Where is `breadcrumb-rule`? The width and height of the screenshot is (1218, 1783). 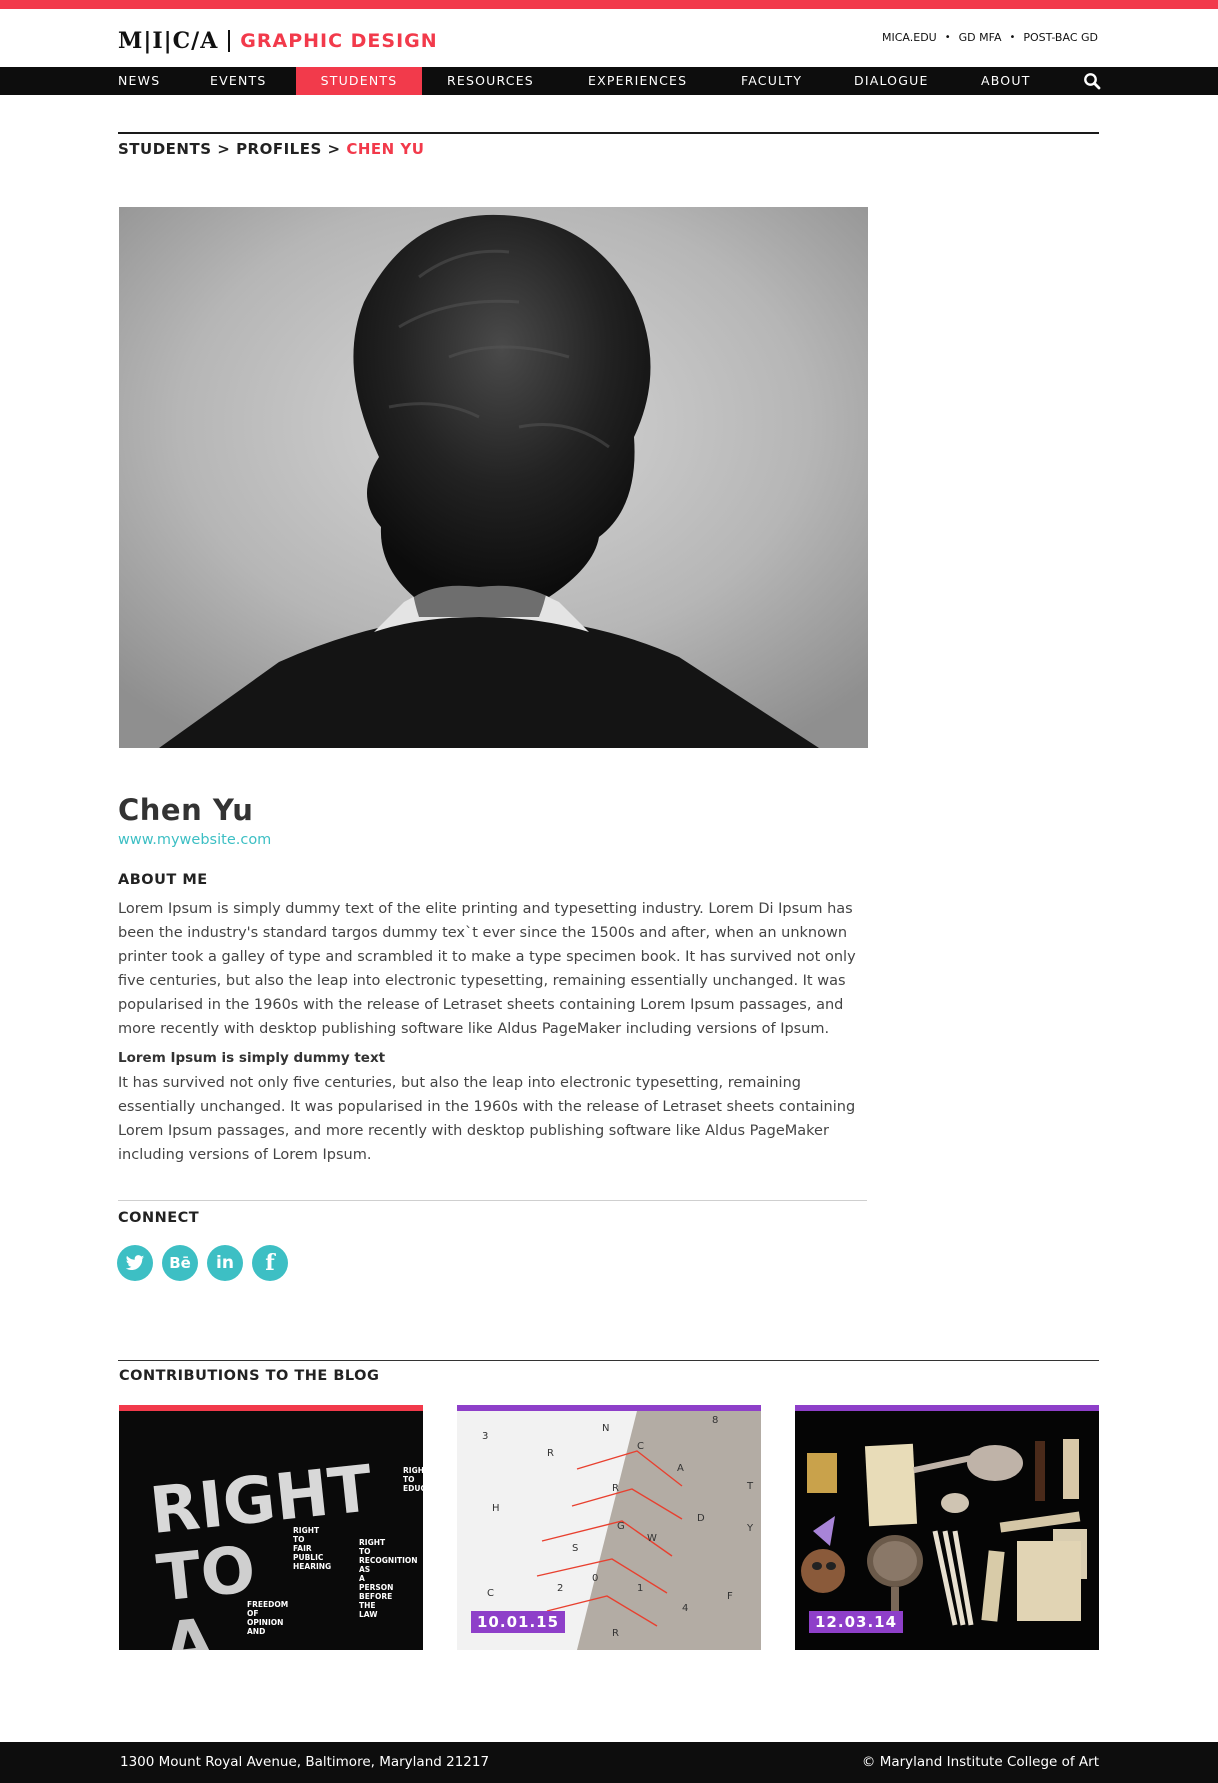
breadcrumb-rule is located at coordinates (608, 133).